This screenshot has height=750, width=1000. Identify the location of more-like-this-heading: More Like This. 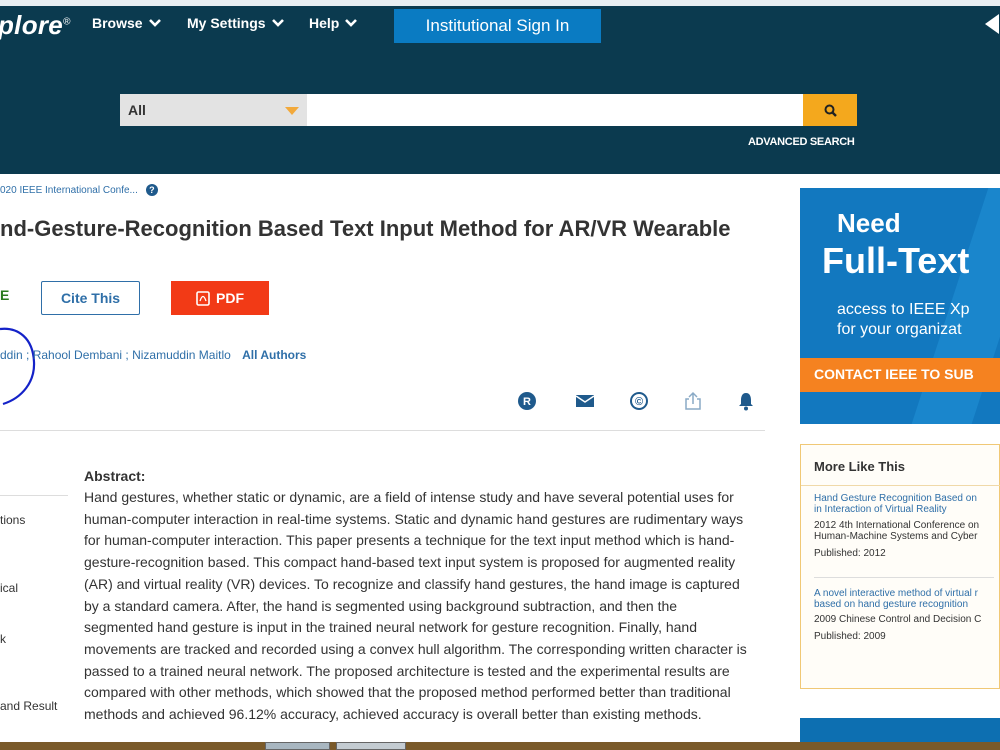
(860, 466).